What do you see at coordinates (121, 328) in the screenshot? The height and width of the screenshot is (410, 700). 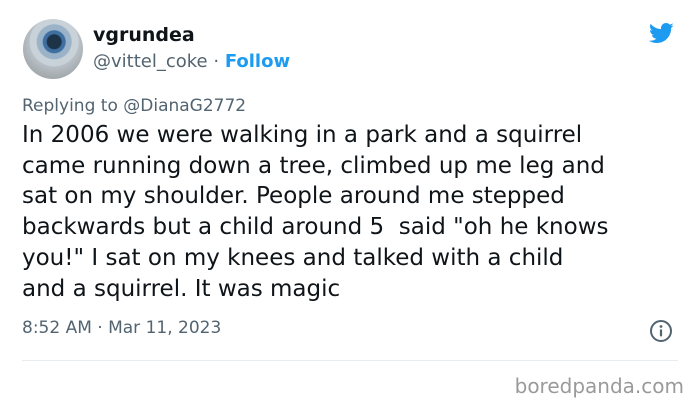 I see `tweet-timestamp: 8:52 AM · Mar 11, 2023` at bounding box center [121, 328].